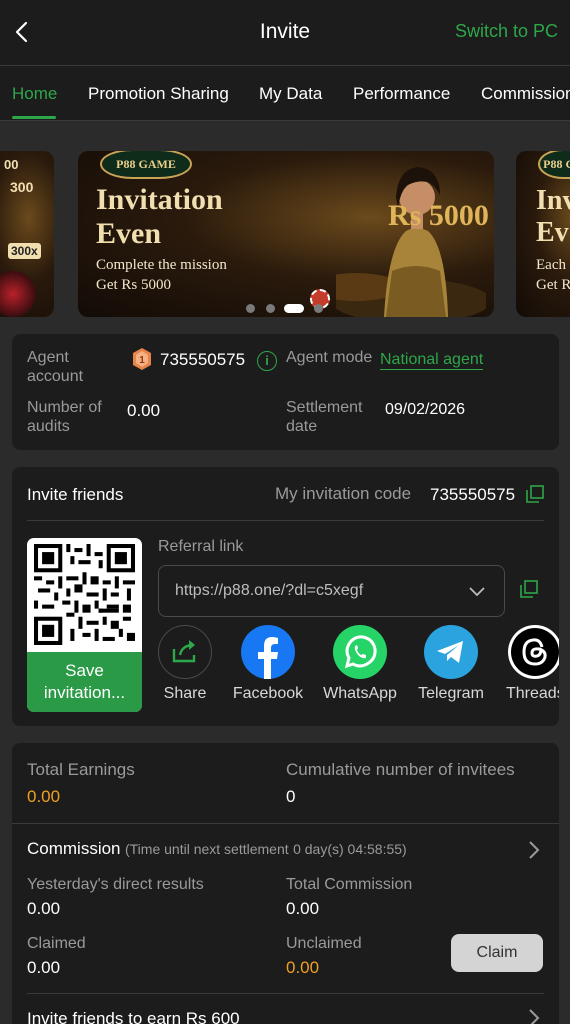  What do you see at coordinates (411, 242) in the screenshot?
I see `hostess-image` at bounding box center [411, 242].